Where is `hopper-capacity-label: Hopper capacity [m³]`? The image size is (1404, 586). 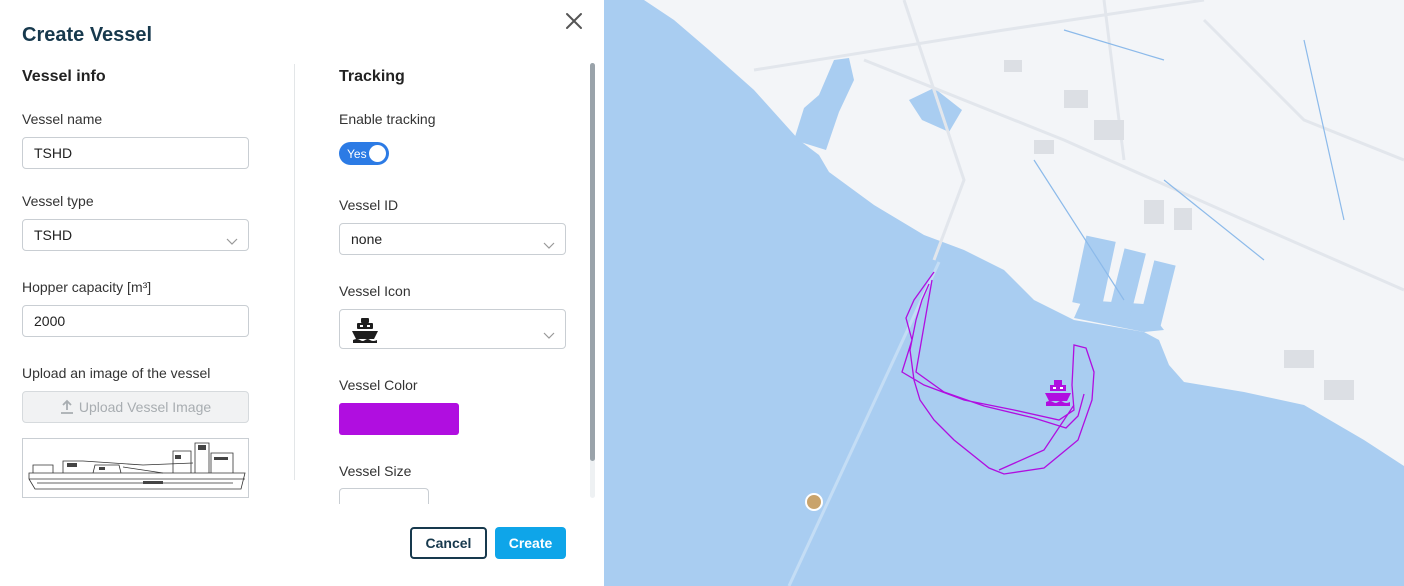 hopper-capacity-label: Hopper capacity [m³] is located at coordinates (87, 287).